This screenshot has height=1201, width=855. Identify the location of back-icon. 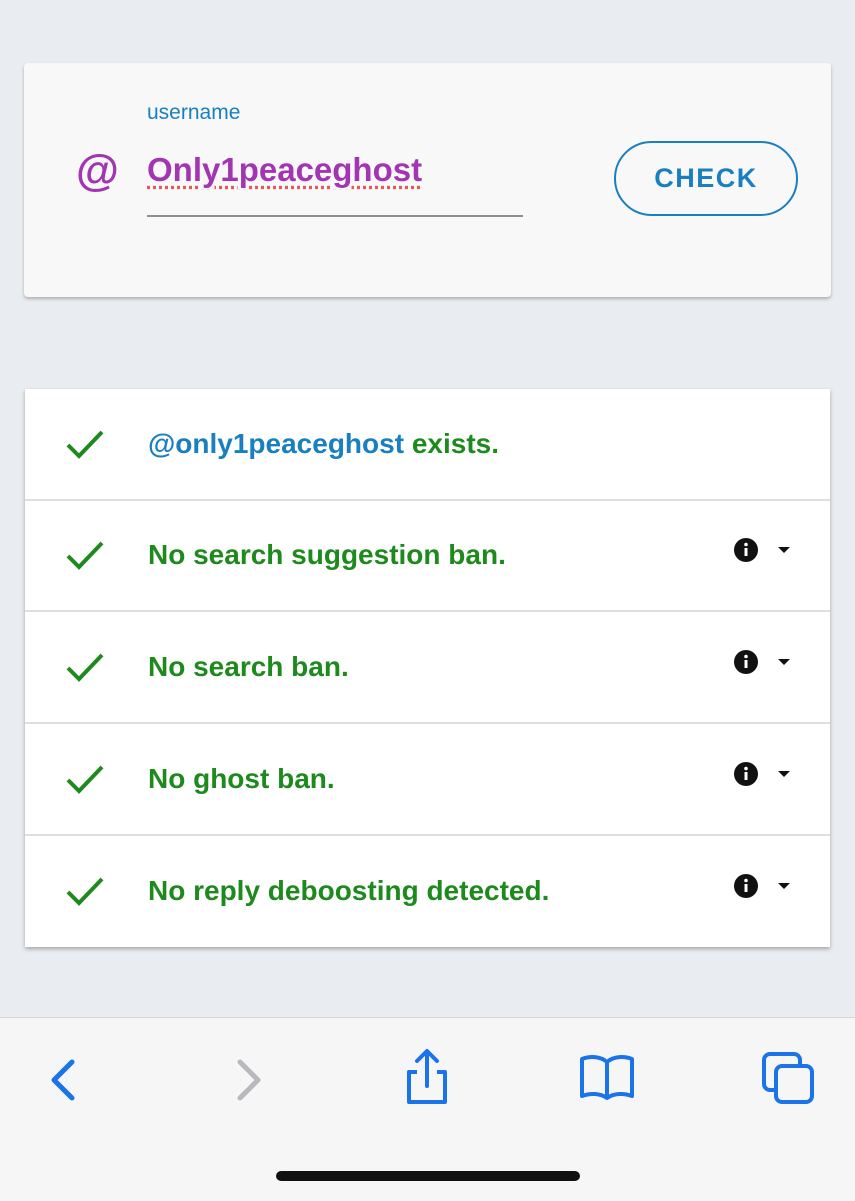
(63, 1080).